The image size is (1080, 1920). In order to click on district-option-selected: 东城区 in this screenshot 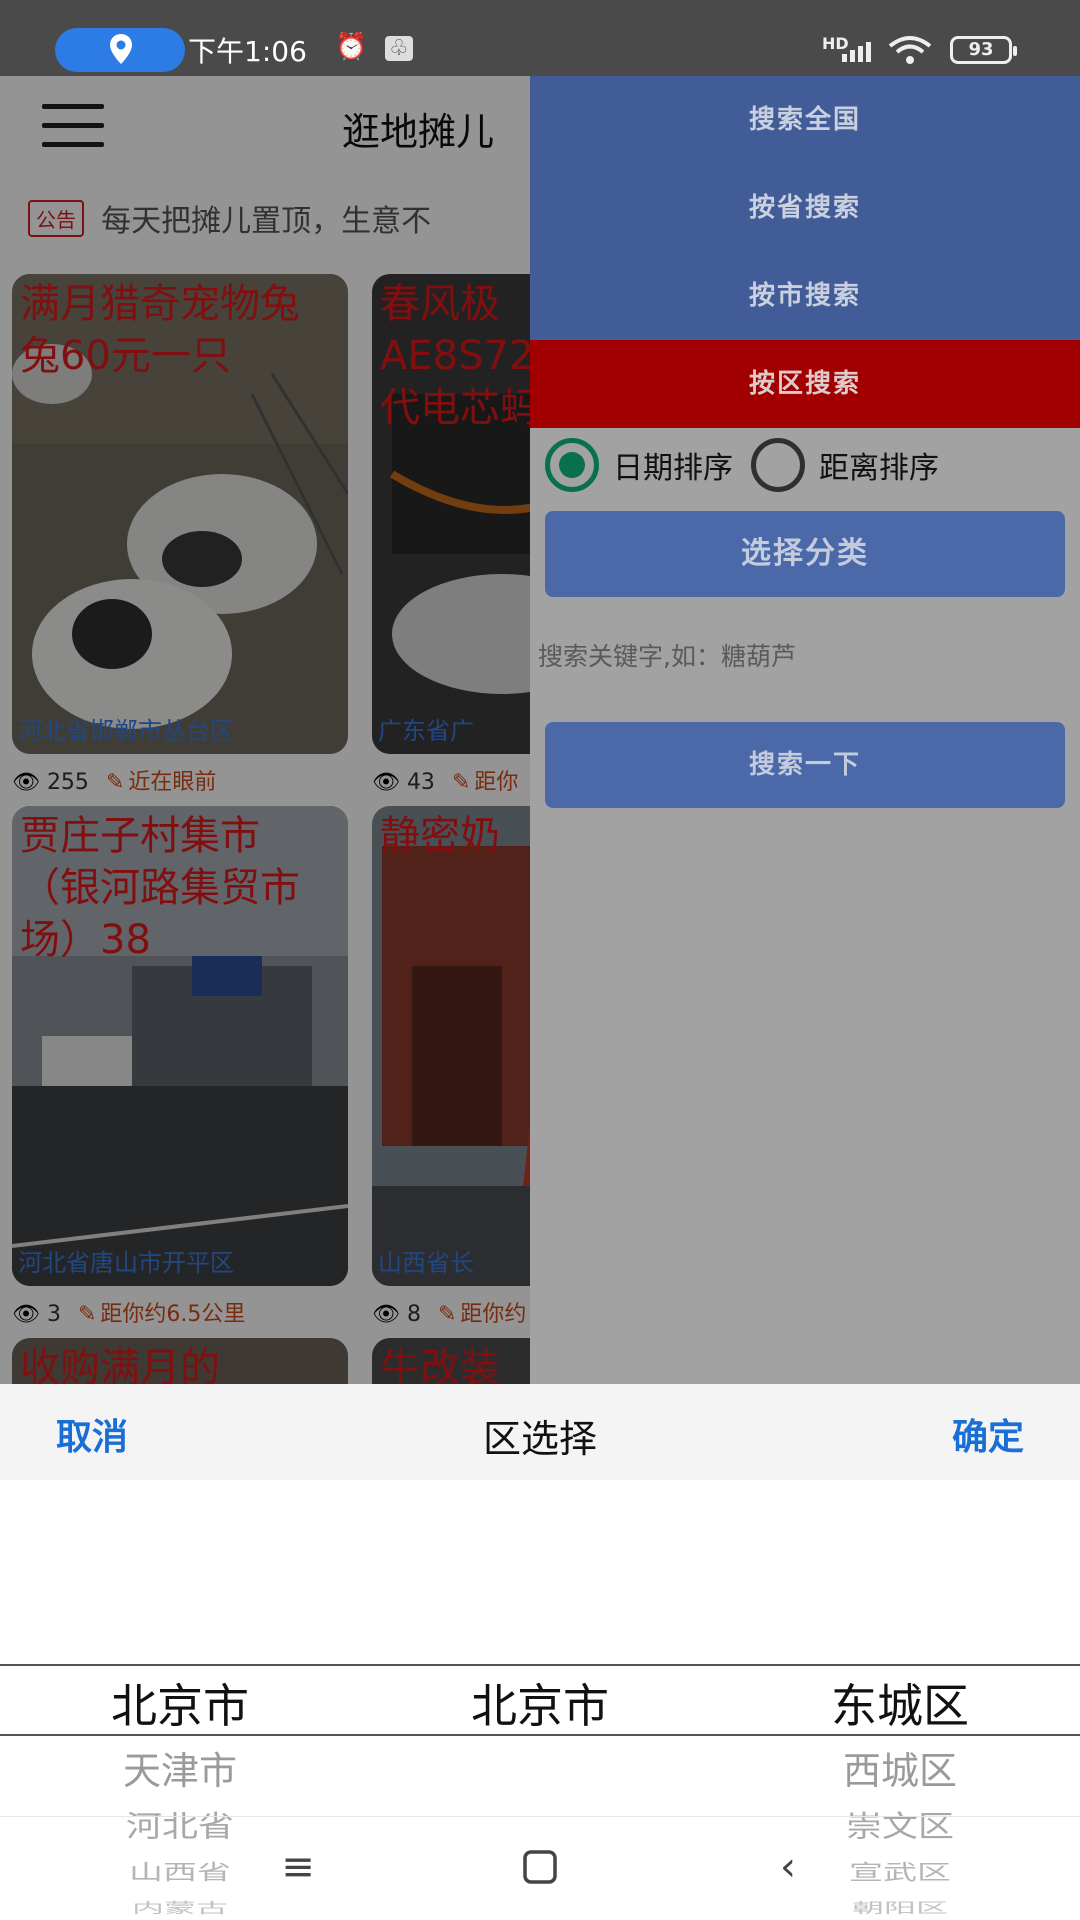, I will do `click(900, 1703)`.